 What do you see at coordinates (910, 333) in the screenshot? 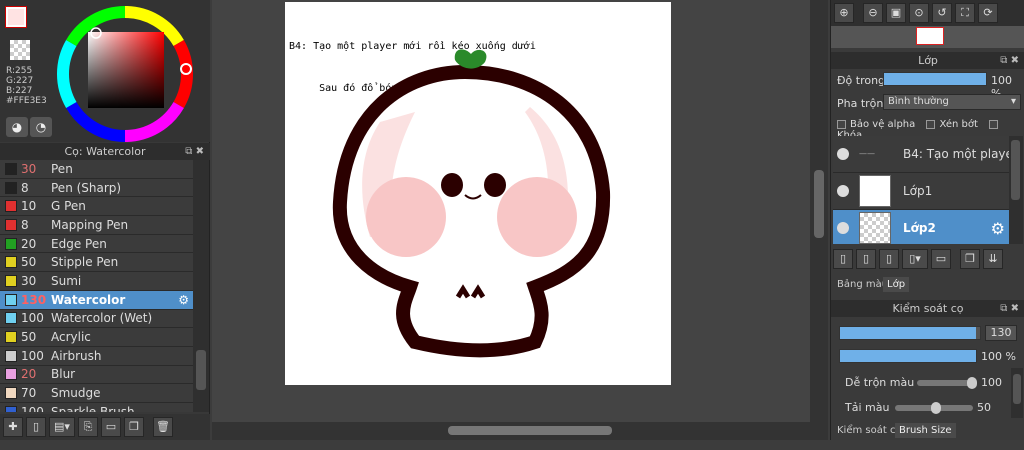
I see `brush-size-slider` at bounding box center [910, 333].